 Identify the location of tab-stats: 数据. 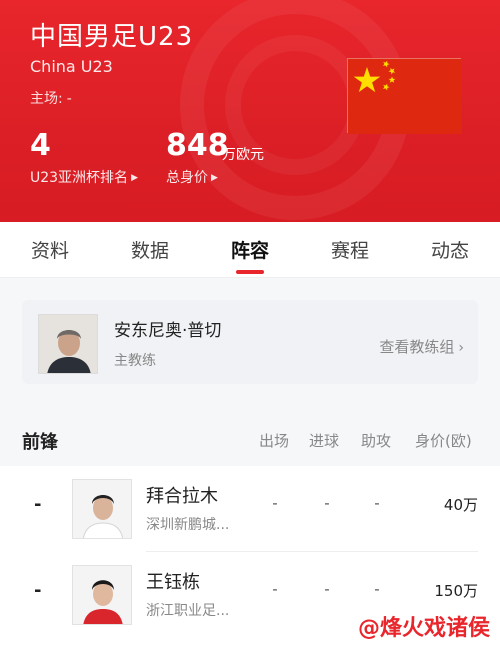
(150, 249).